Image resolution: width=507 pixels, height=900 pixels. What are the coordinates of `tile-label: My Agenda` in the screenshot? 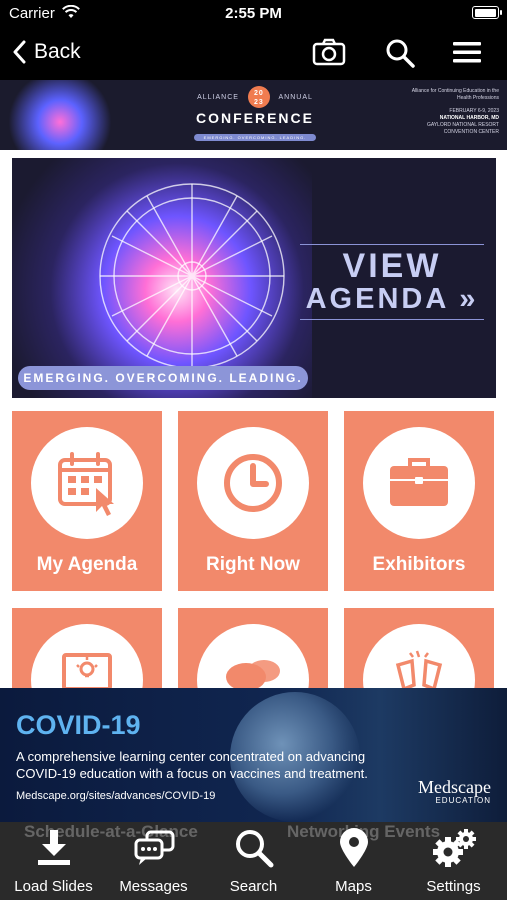 It's located at (87, 564).